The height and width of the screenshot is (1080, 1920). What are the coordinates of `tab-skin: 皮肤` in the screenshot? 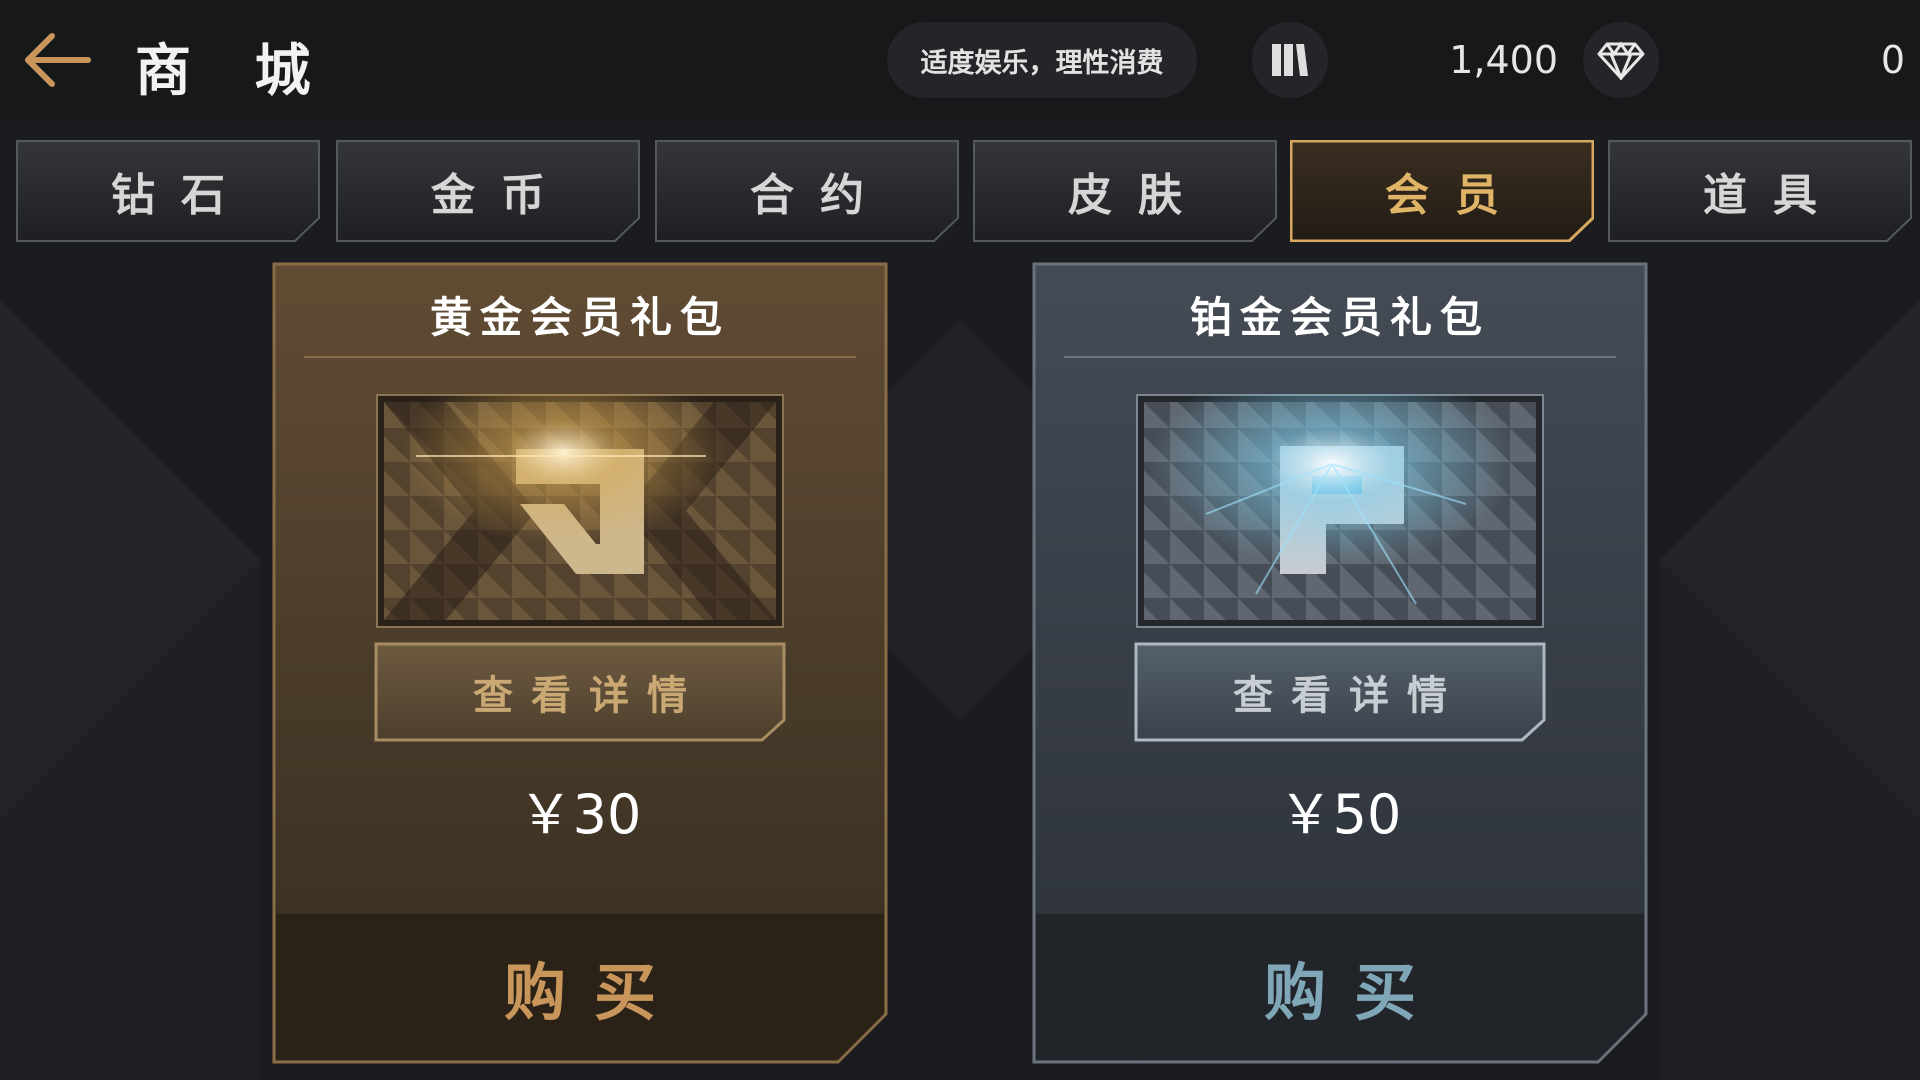 It's located at (1125, 191).